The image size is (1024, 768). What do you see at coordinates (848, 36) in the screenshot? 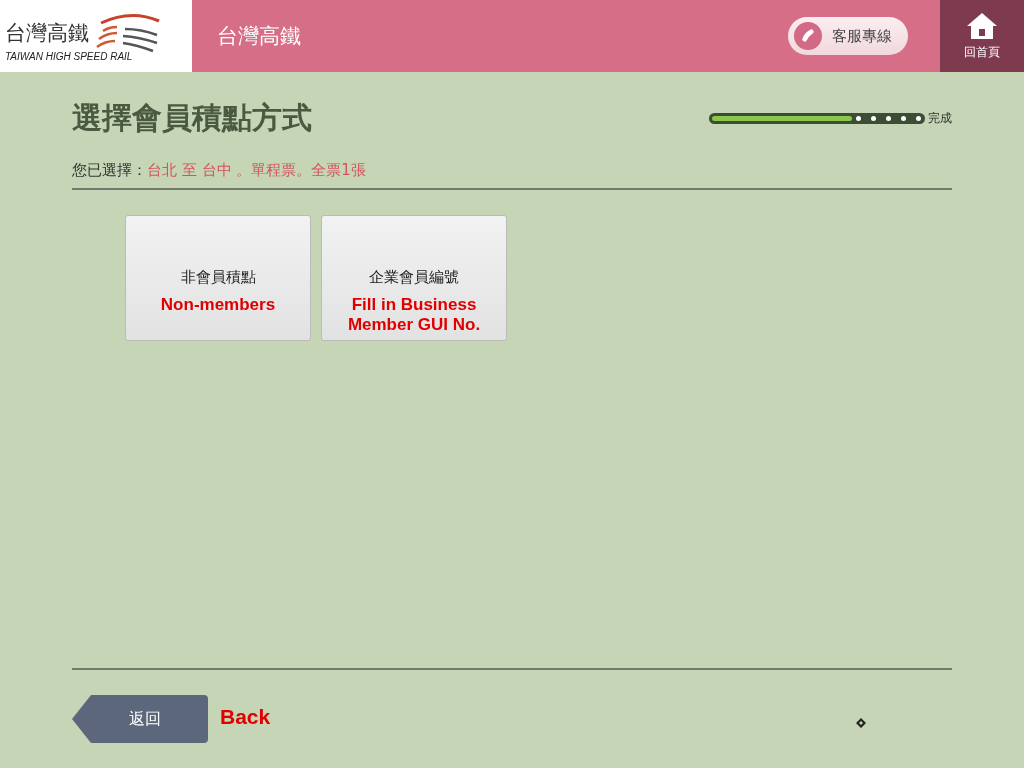
I see `hotline-button: 客服專線` at bounding box center [848, 36].